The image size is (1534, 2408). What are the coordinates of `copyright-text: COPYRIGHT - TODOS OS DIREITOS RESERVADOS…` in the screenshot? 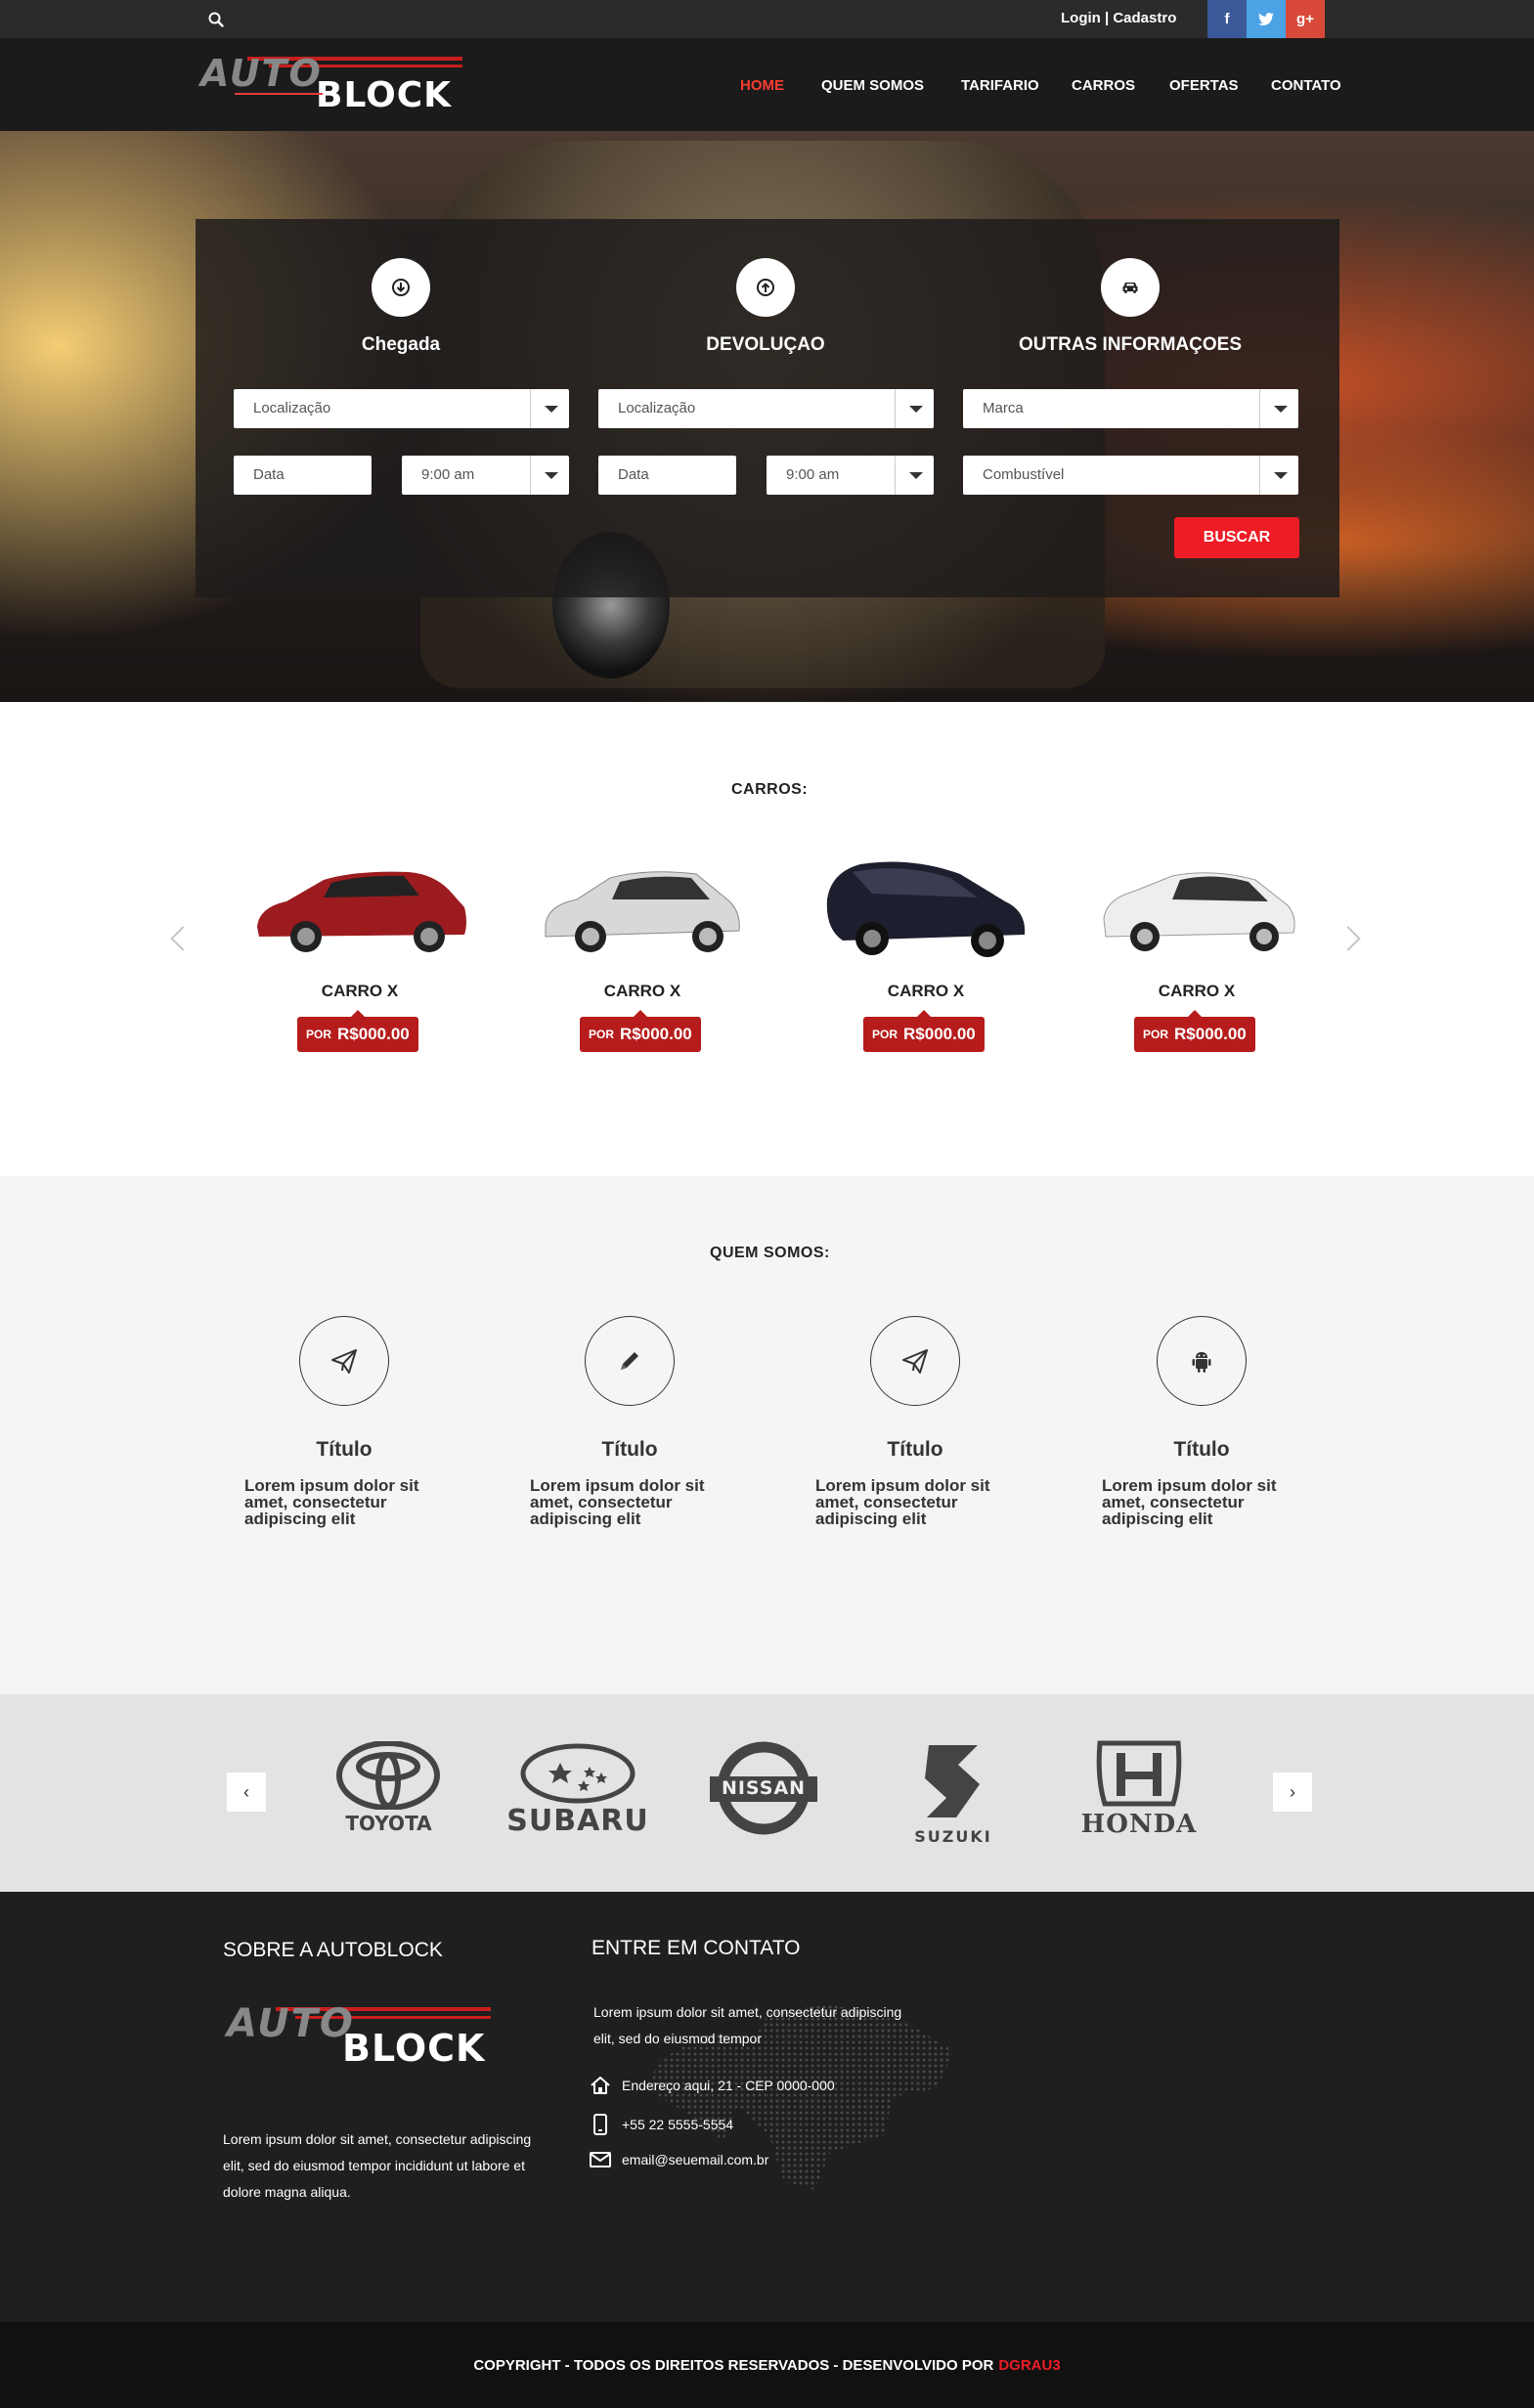 It's located at (733, 2365).